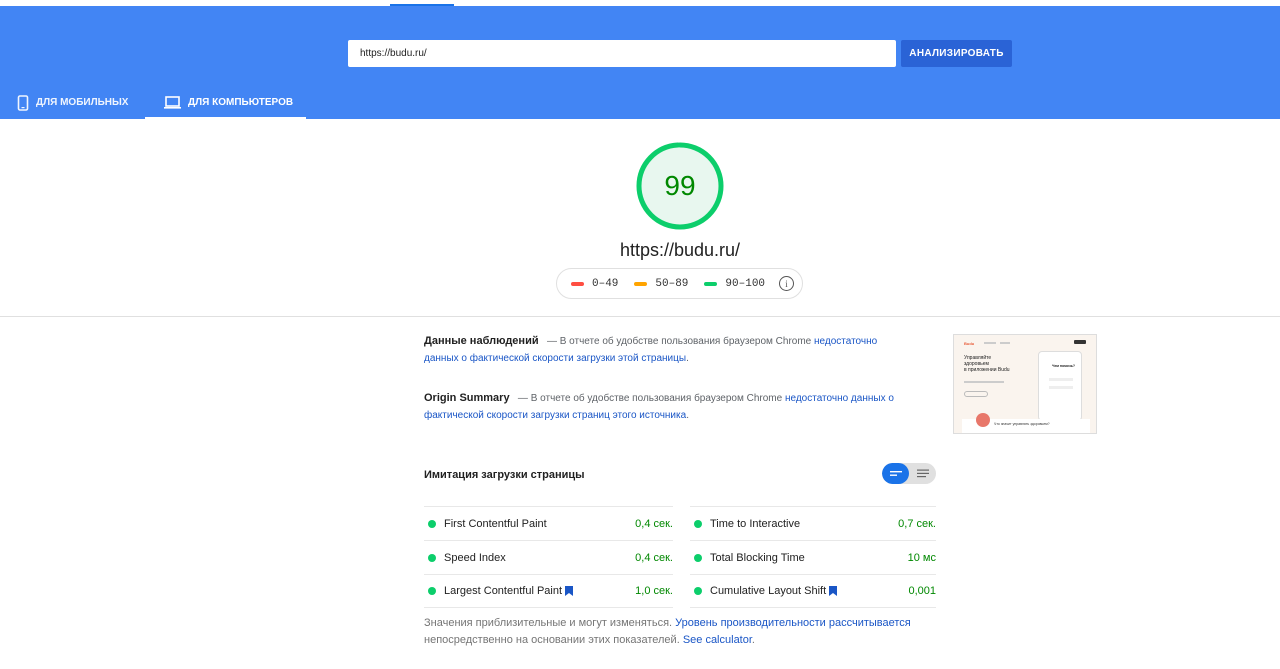 The image size is (1280, 669). I want to click on score-value: 99, so click(680, 185).